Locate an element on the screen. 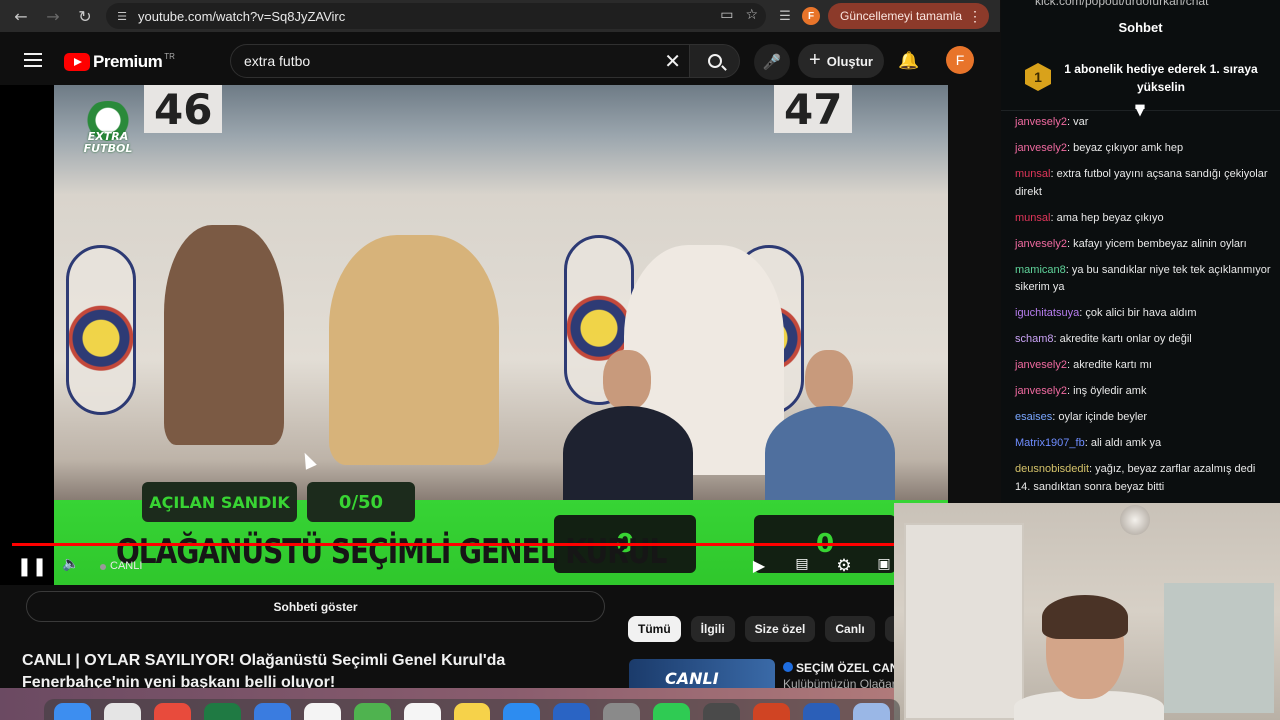 This screenshot has width=1280, height=720. maps-icon is located at coordinates (372, 711).